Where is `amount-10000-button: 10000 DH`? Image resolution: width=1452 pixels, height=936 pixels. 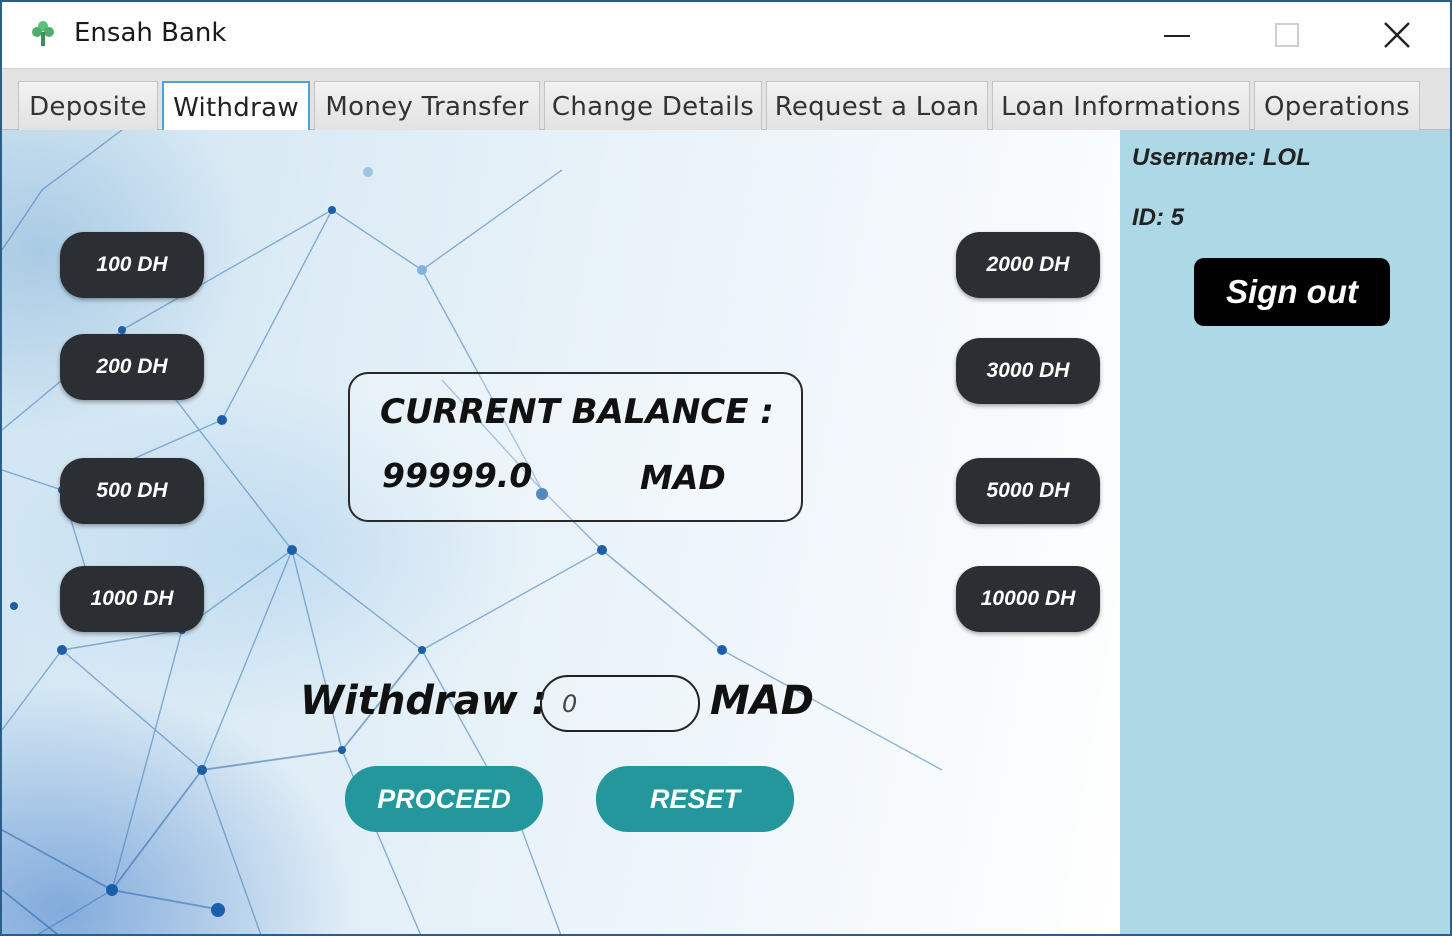
amount-10000-button: 10000 DH is located at coordinates (1028, 599).